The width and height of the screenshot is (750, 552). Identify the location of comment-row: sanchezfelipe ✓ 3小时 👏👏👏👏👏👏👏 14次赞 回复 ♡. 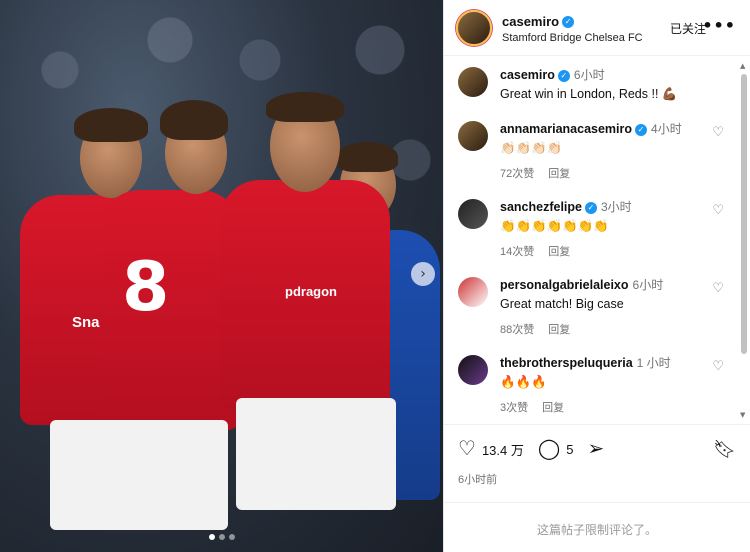
(597, 220).